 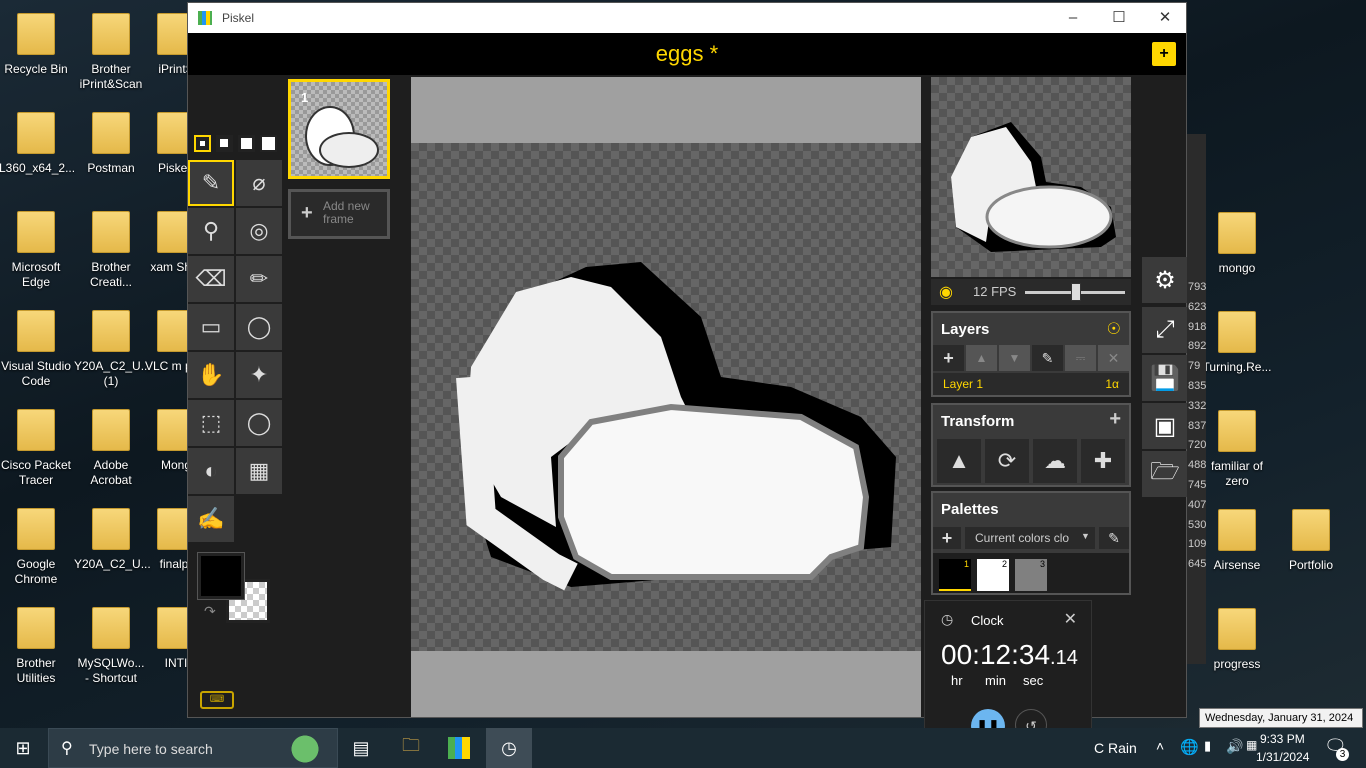 What do you see at coordinates (1007, 461) in the screenshot?
I see `rotate-icon: ⟳` at bounding box center [1007, 461].